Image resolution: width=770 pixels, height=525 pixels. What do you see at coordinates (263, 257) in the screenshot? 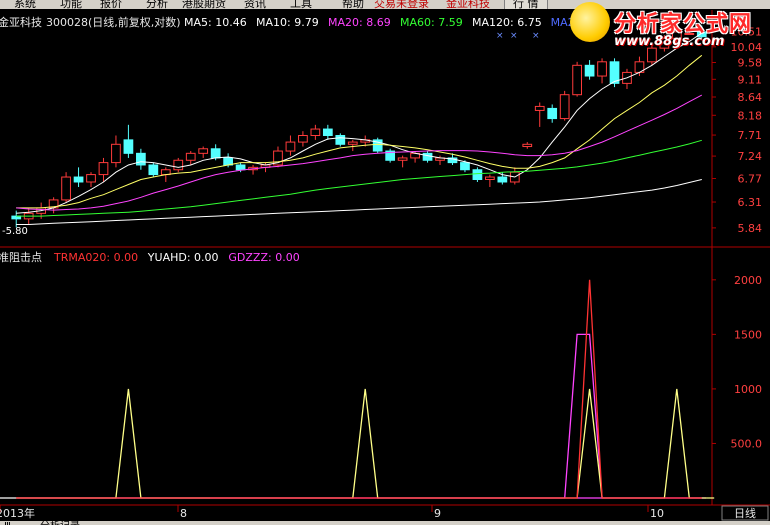
I see `indicator-legend-2: GDZZZ: 0.00` at bounding box center [263, 257].